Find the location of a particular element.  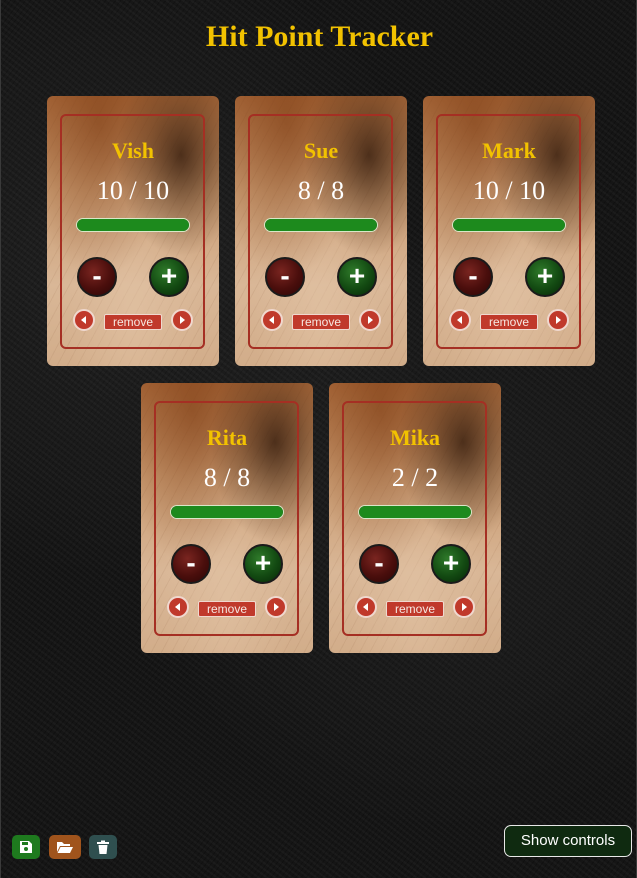

delete-button is located at coordinates (103, 847).